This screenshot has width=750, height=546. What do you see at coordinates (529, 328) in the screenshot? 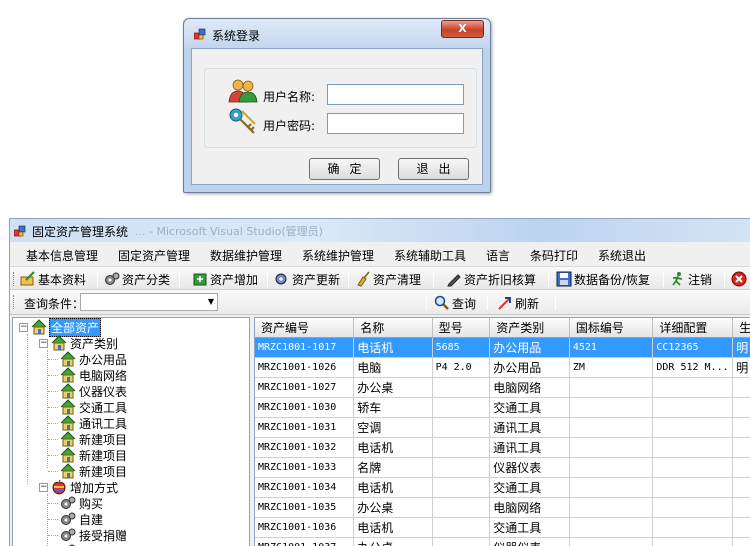
I see `column-header: 资产类别` at bounding box center [529, 328].